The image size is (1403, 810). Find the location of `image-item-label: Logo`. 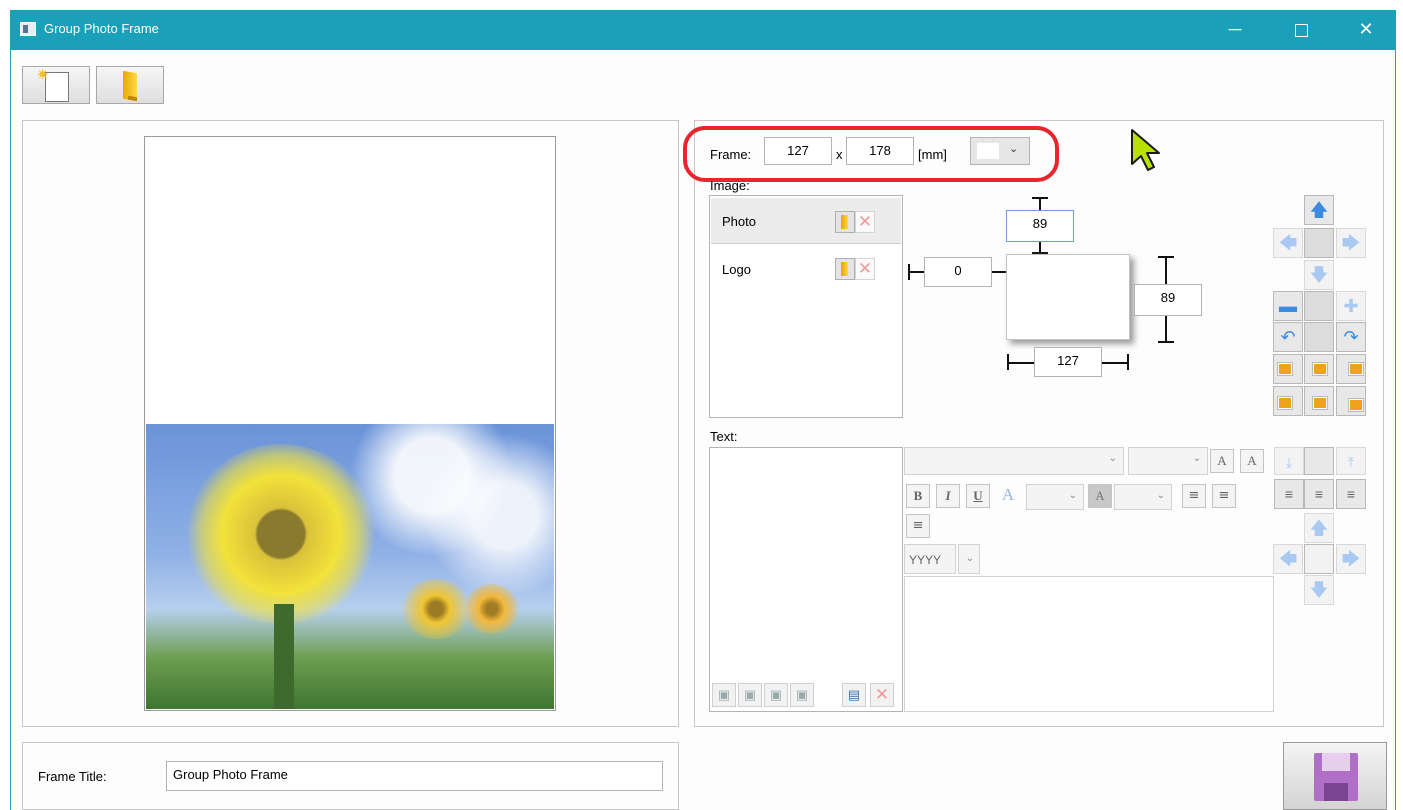

image-item-label: Logo is located at coordinates (736, 269).